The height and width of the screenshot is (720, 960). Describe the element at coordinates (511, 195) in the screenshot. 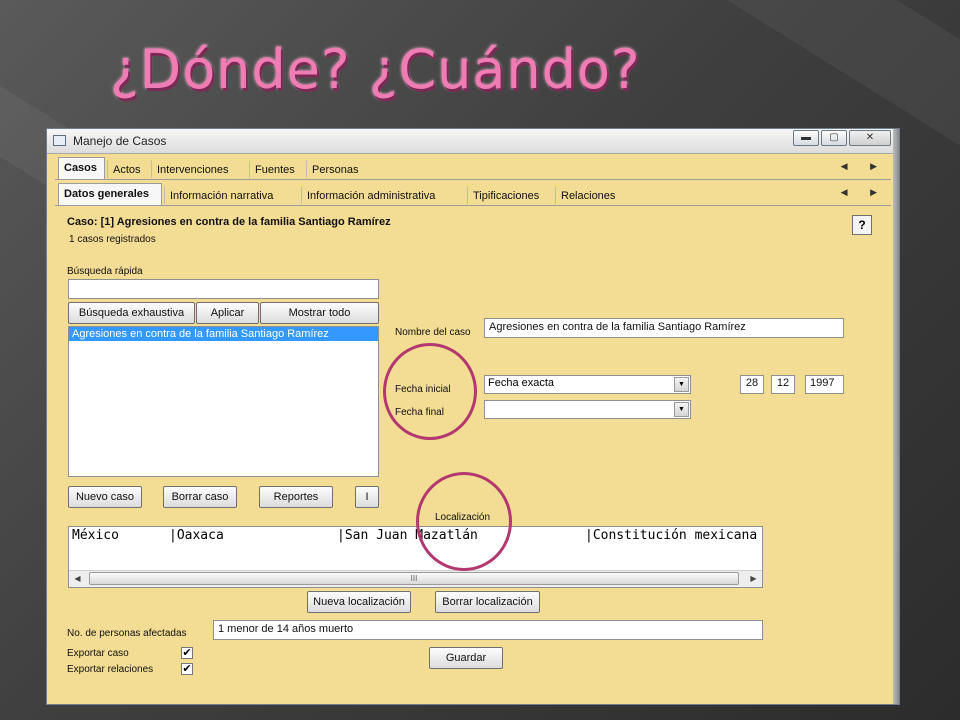

I see `tab-tipificaciones: Tipificaciones` at that location.